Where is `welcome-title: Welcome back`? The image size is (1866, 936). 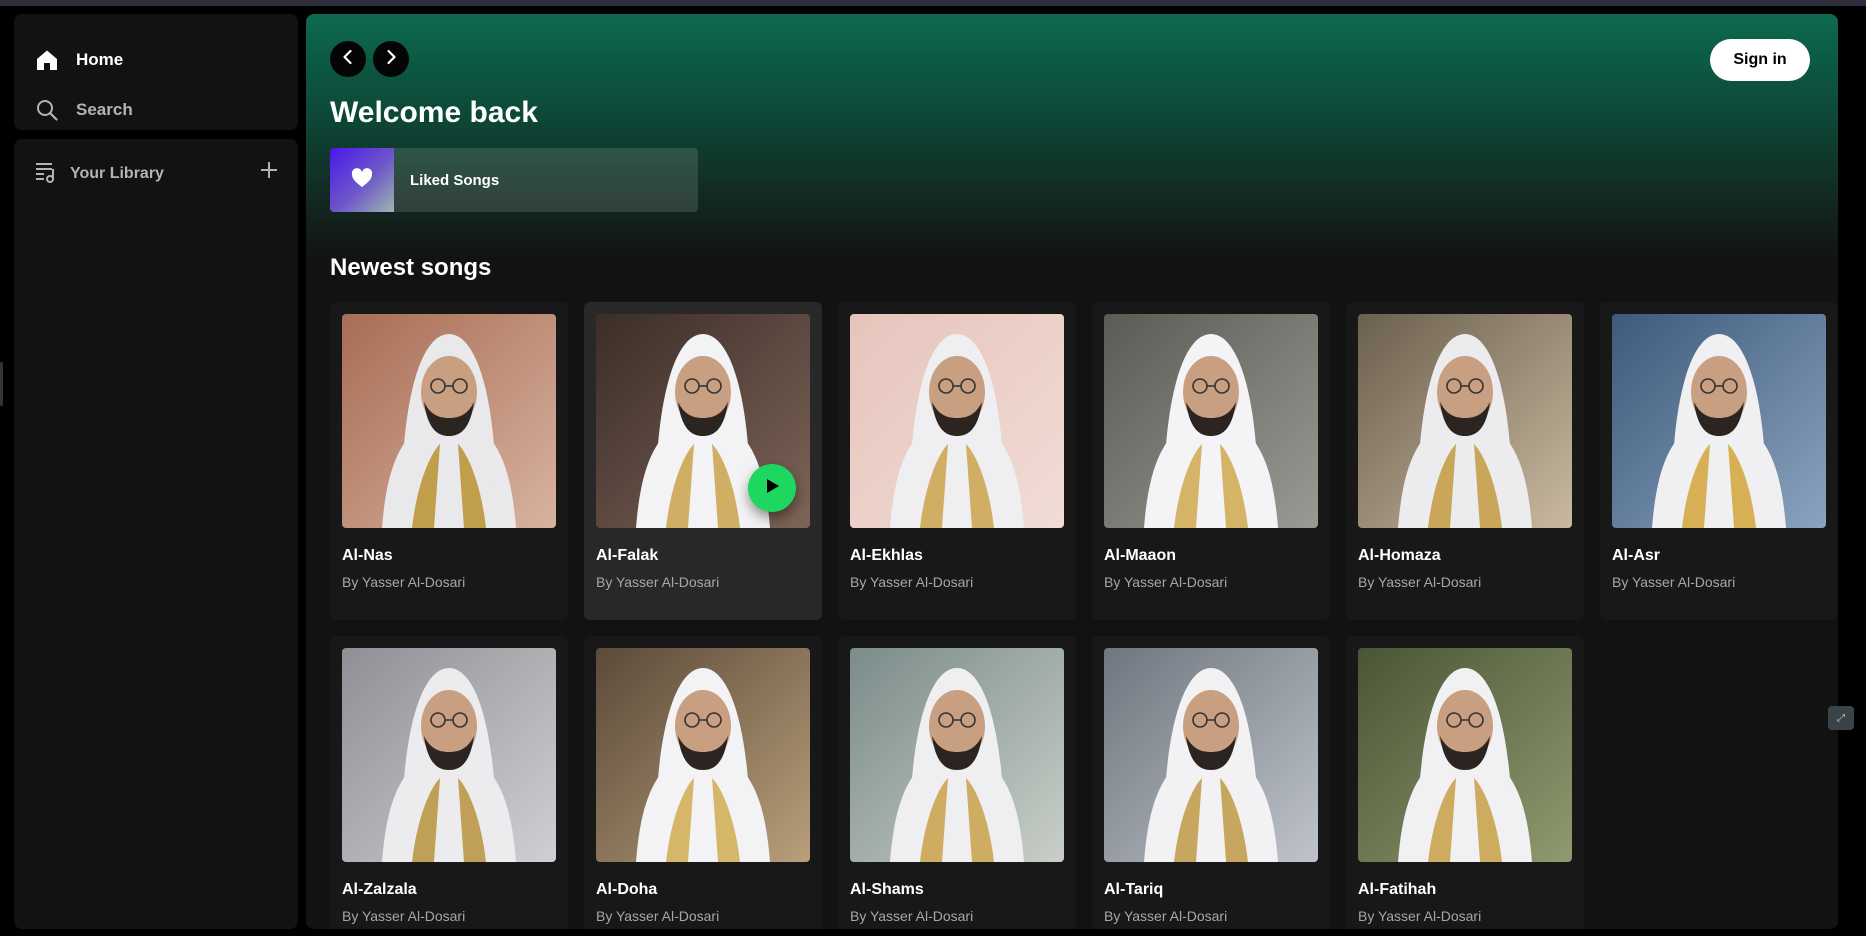 welcome-title: Welcome back is located at coordinates (434, 112).